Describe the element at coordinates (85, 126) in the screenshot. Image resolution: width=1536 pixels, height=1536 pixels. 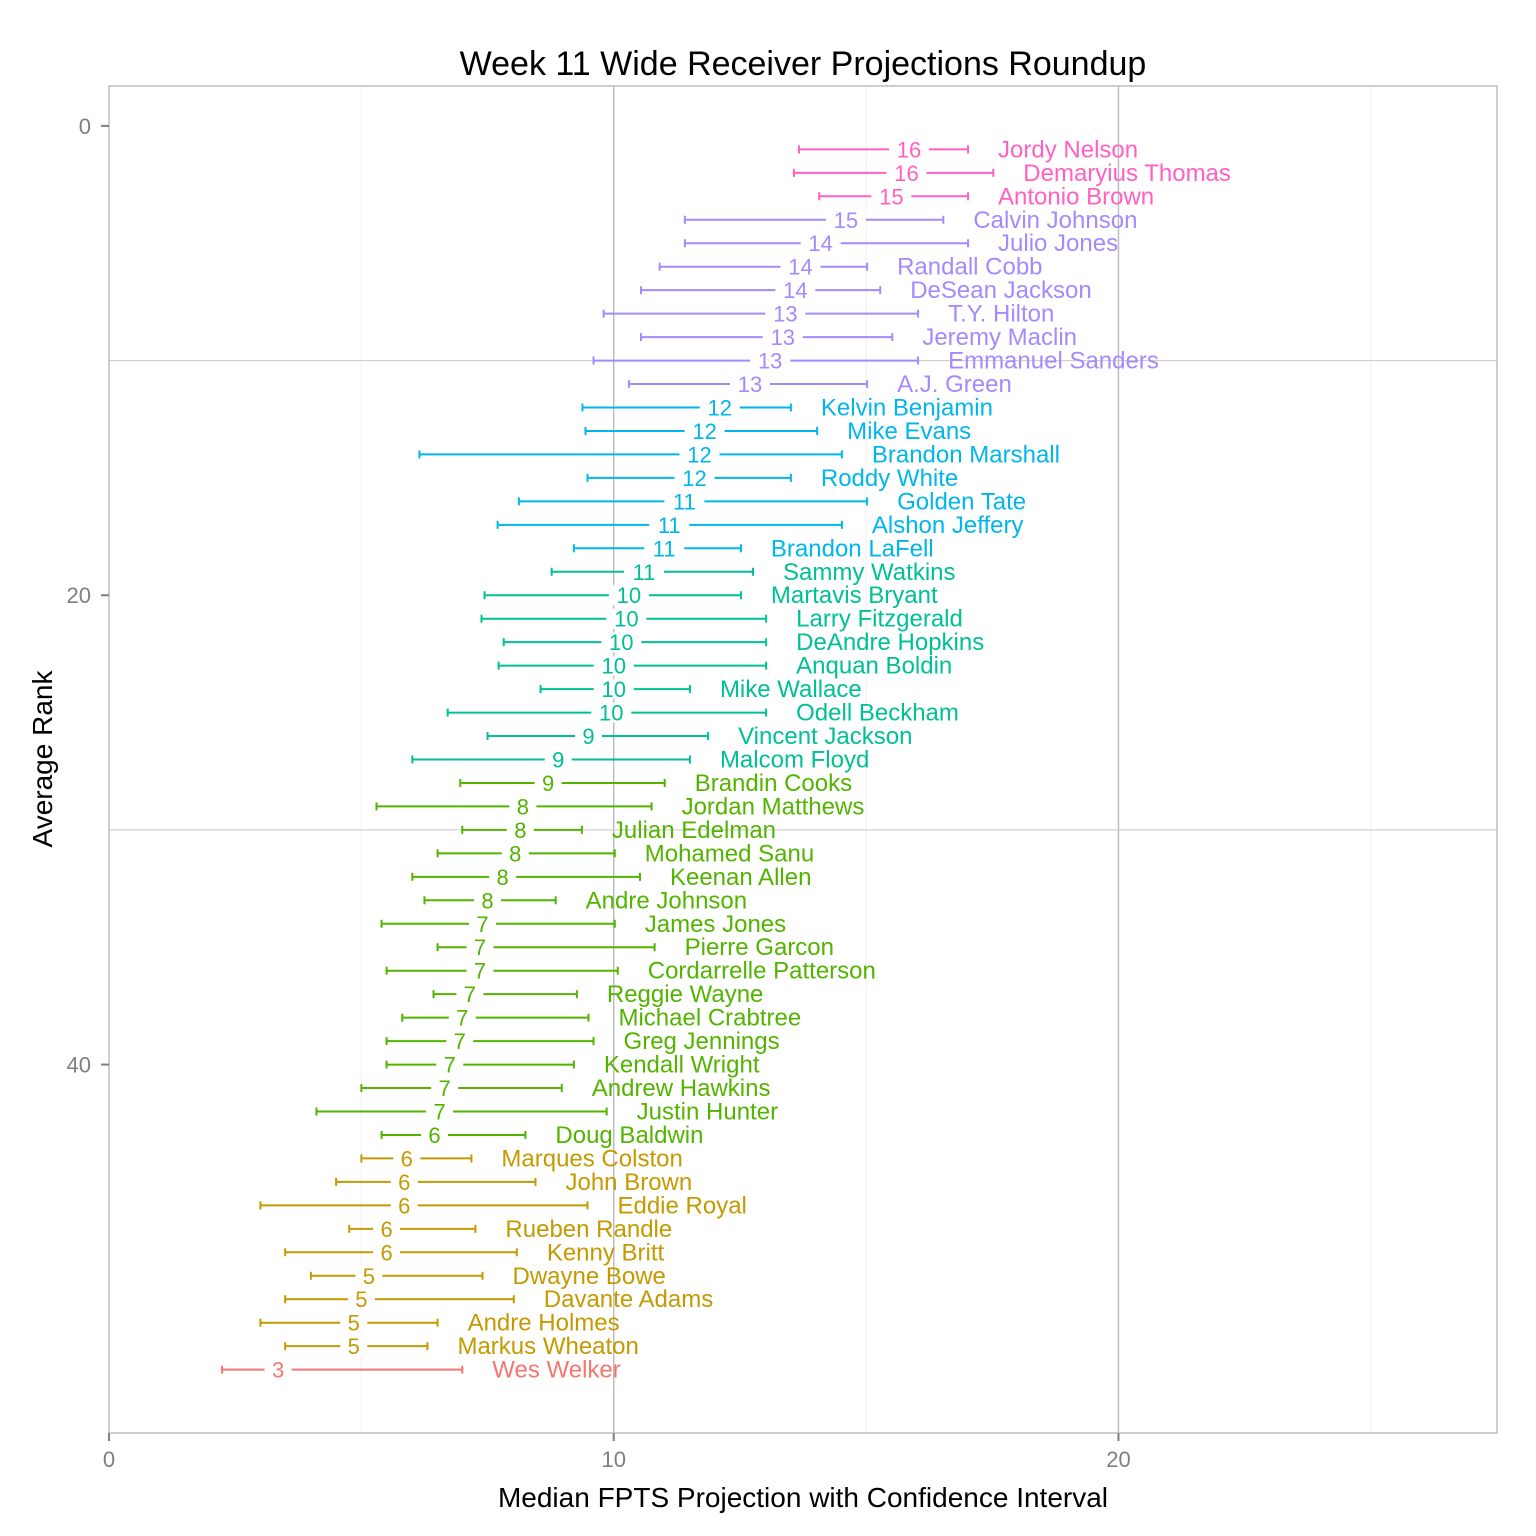
I see `y-tick-label: 0` at that location.